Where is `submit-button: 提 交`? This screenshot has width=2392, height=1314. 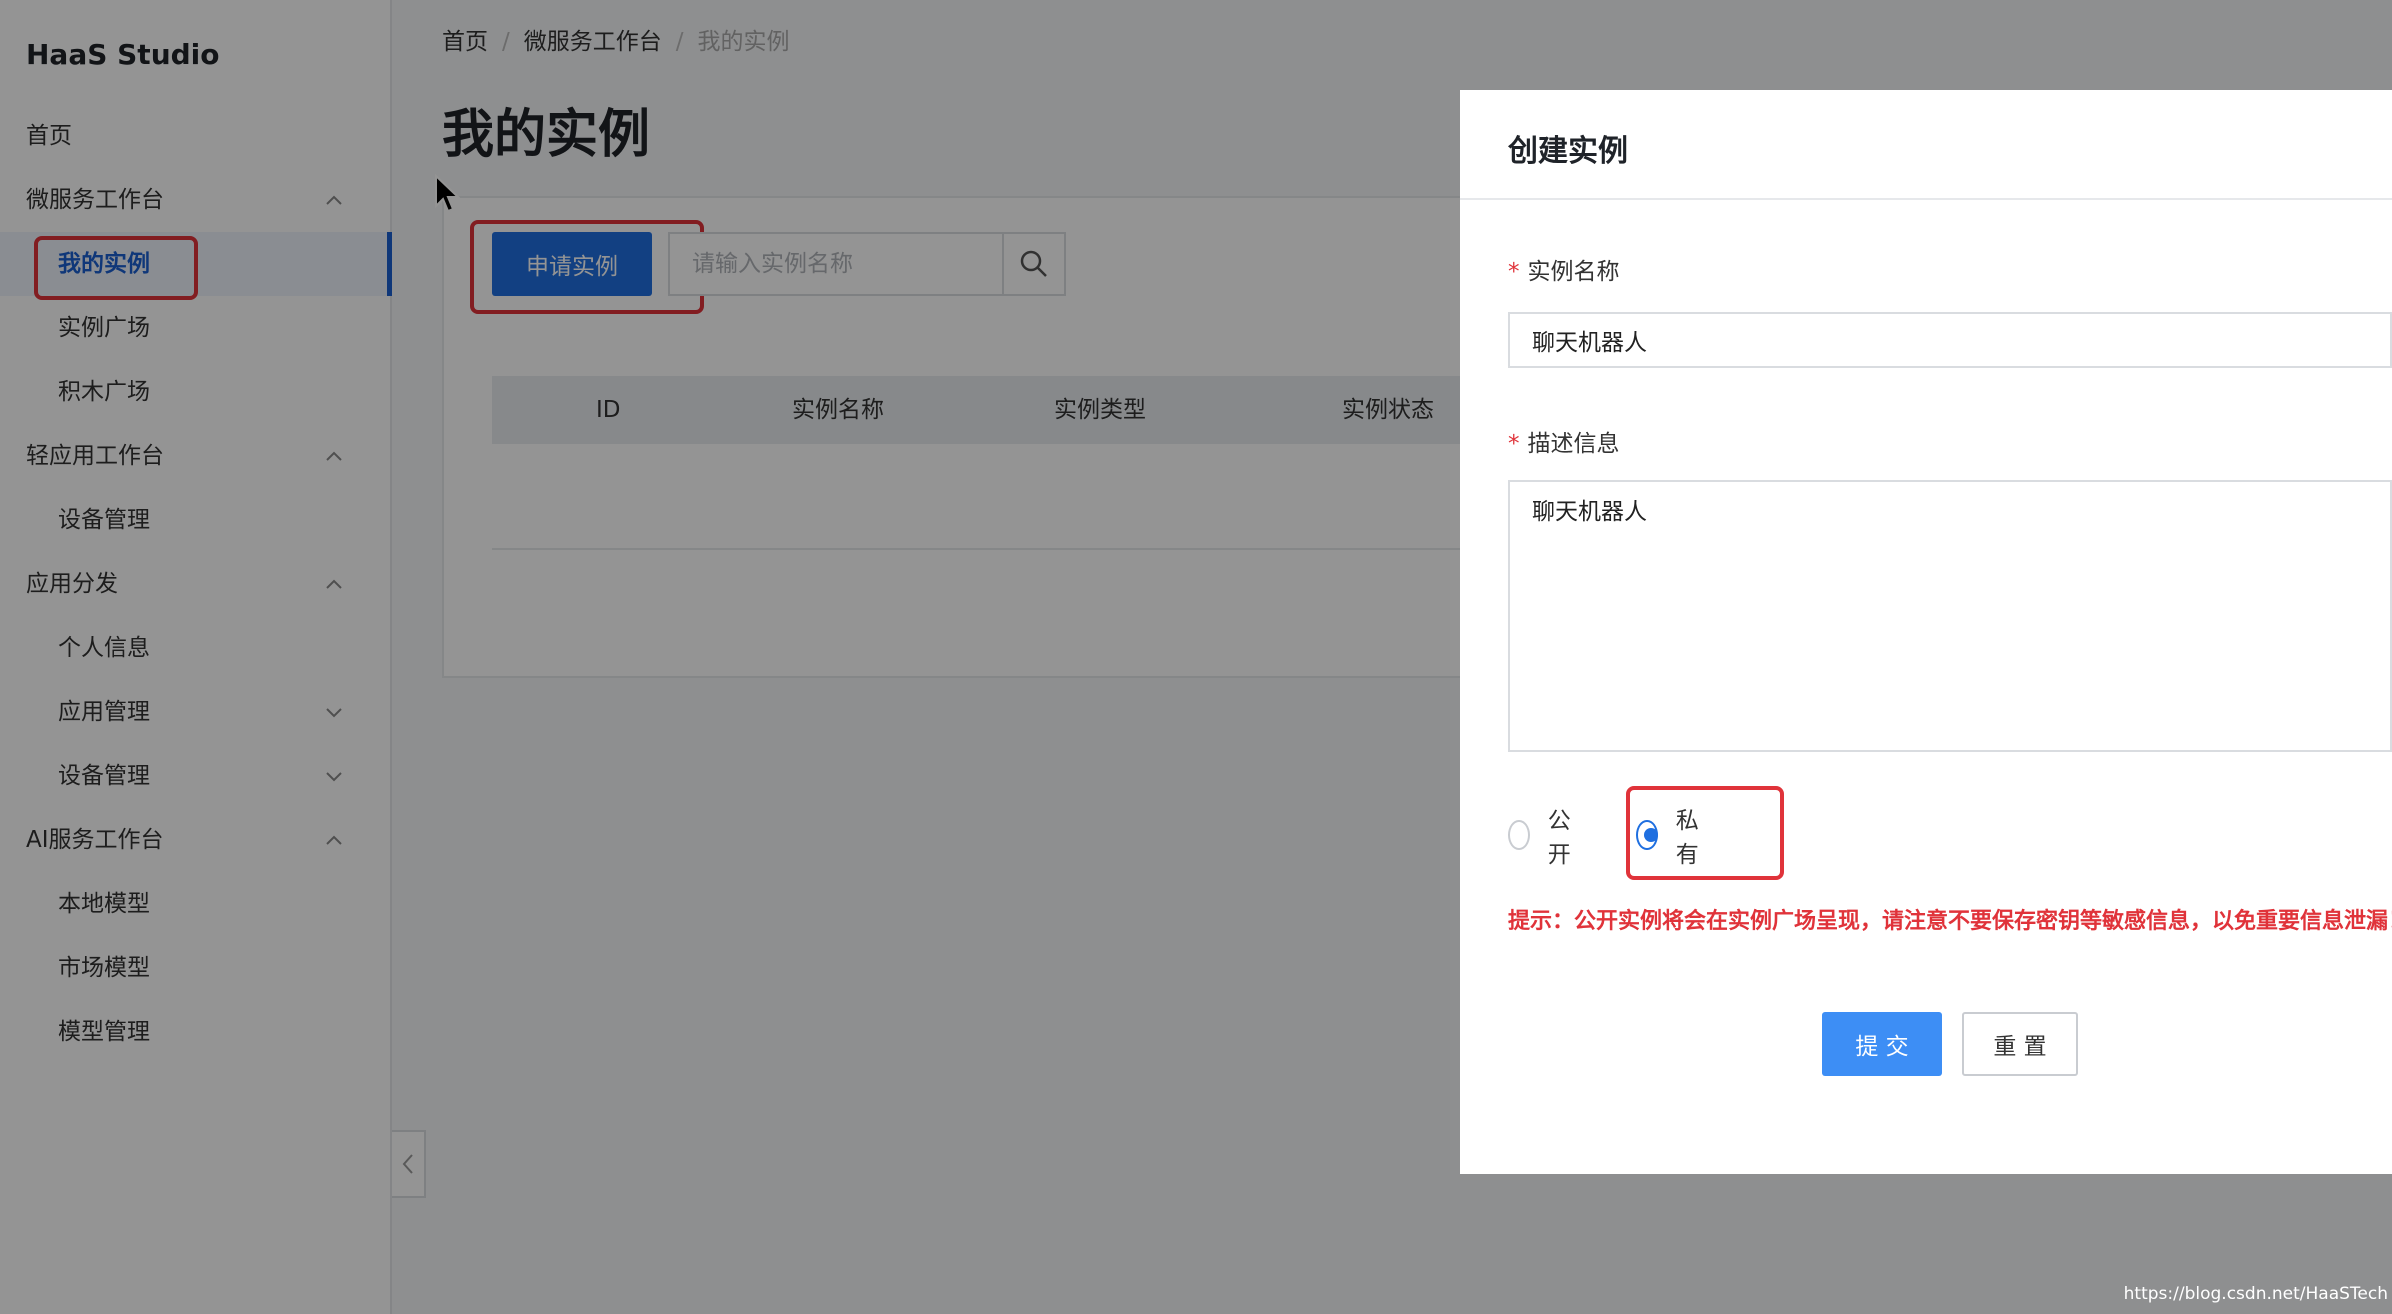 submit-button: 提 交 is located at coordinates (1882, 1044).